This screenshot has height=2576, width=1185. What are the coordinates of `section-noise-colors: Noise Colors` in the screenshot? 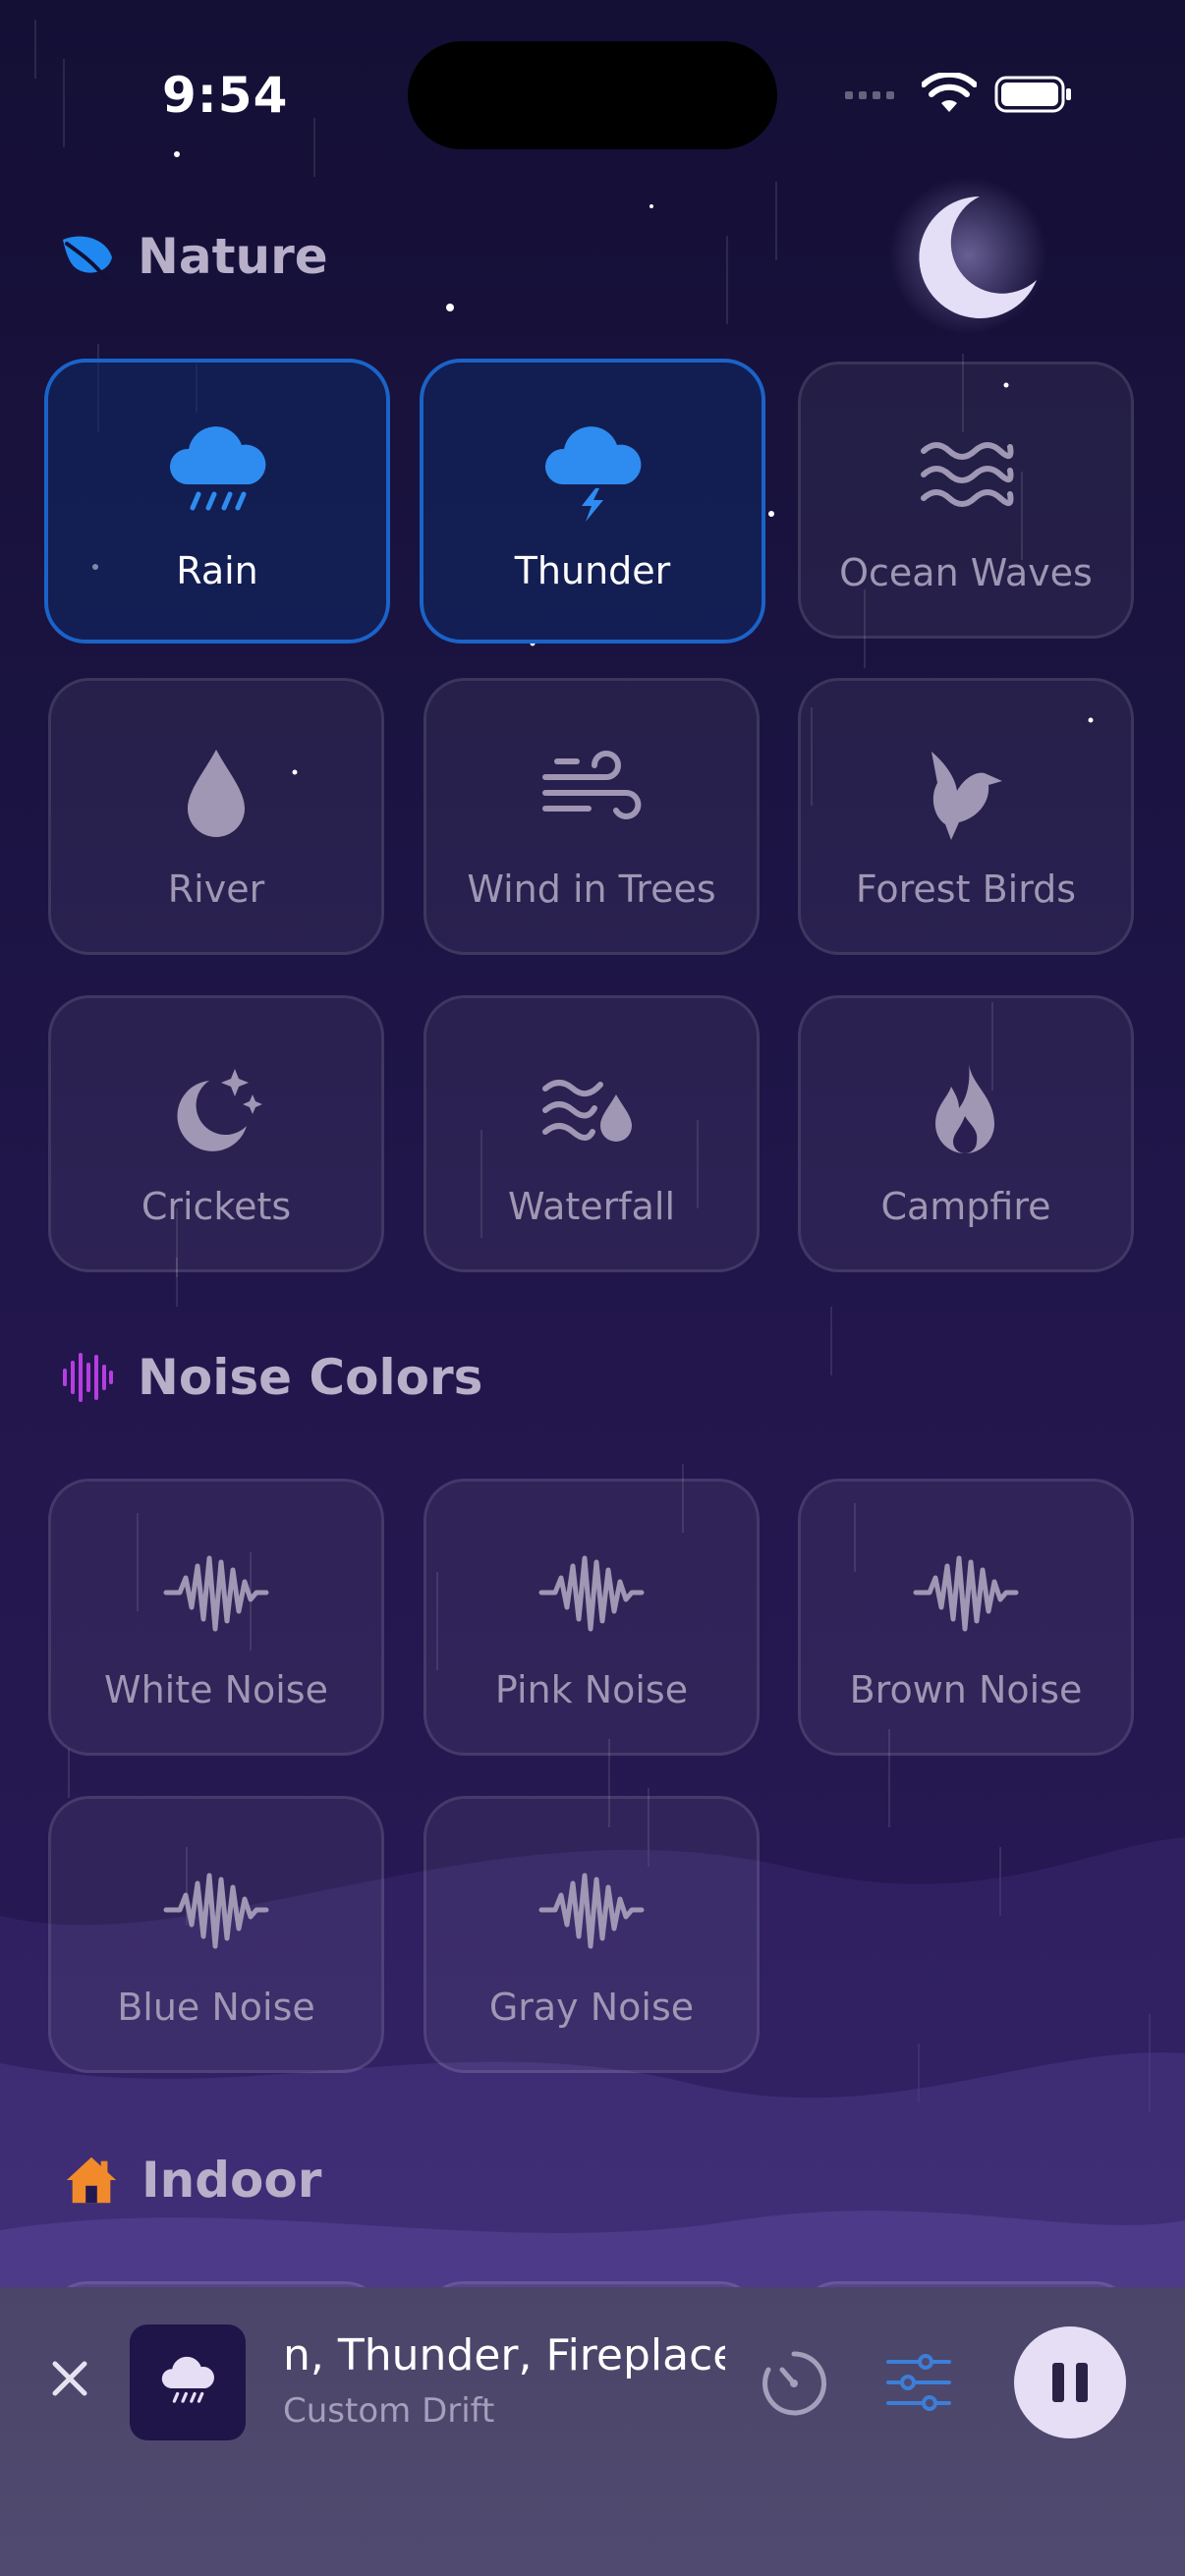 It's located at (271, 1377).